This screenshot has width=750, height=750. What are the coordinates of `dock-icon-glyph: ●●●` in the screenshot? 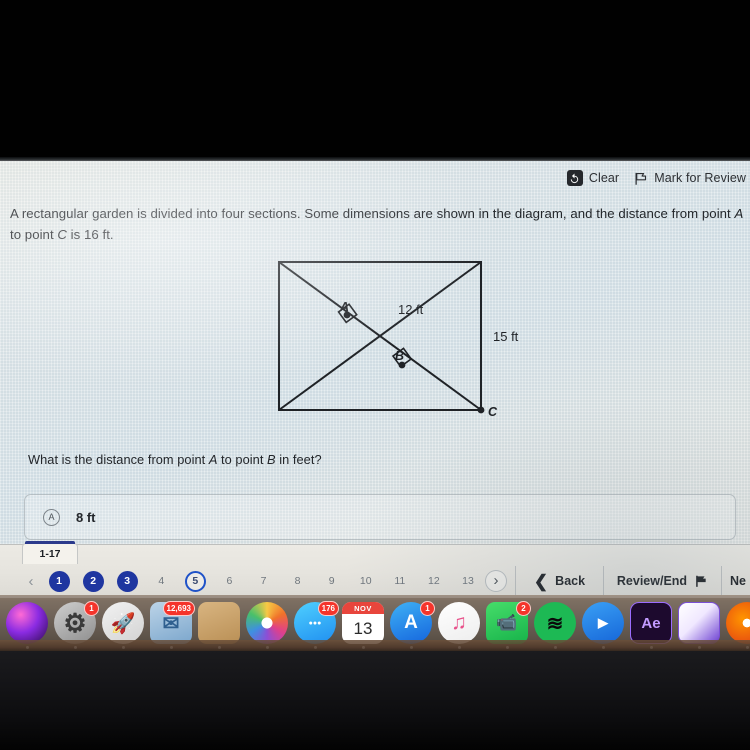 It's located at (315, 623).